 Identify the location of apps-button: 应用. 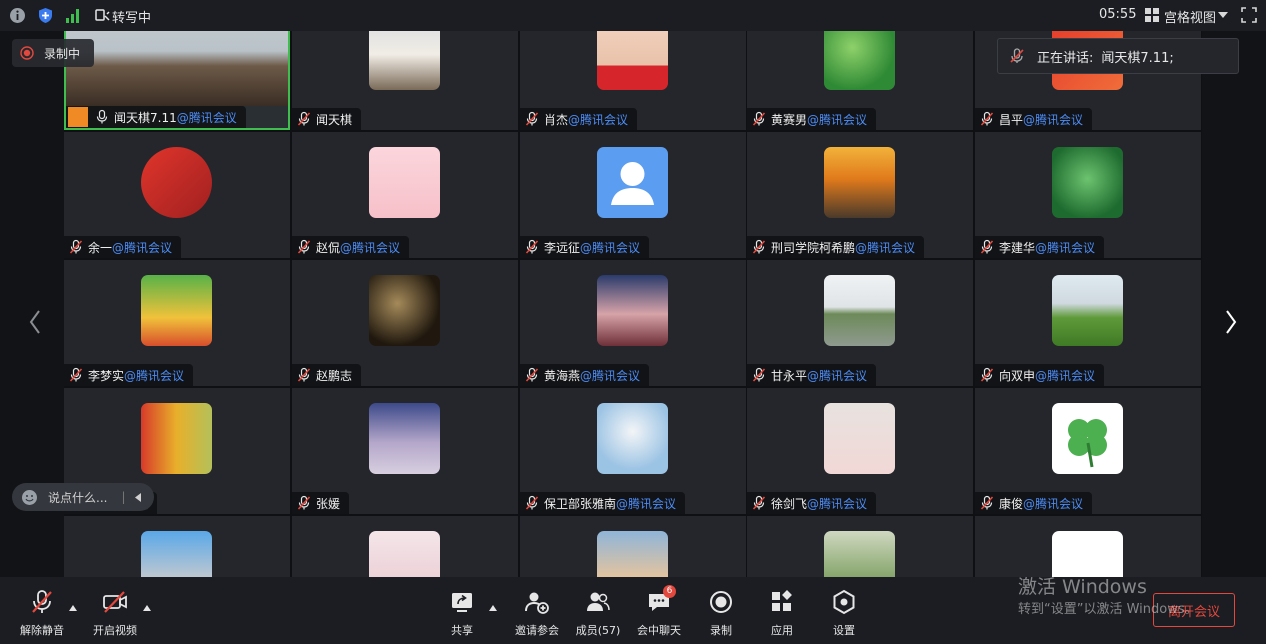
(782, 614).